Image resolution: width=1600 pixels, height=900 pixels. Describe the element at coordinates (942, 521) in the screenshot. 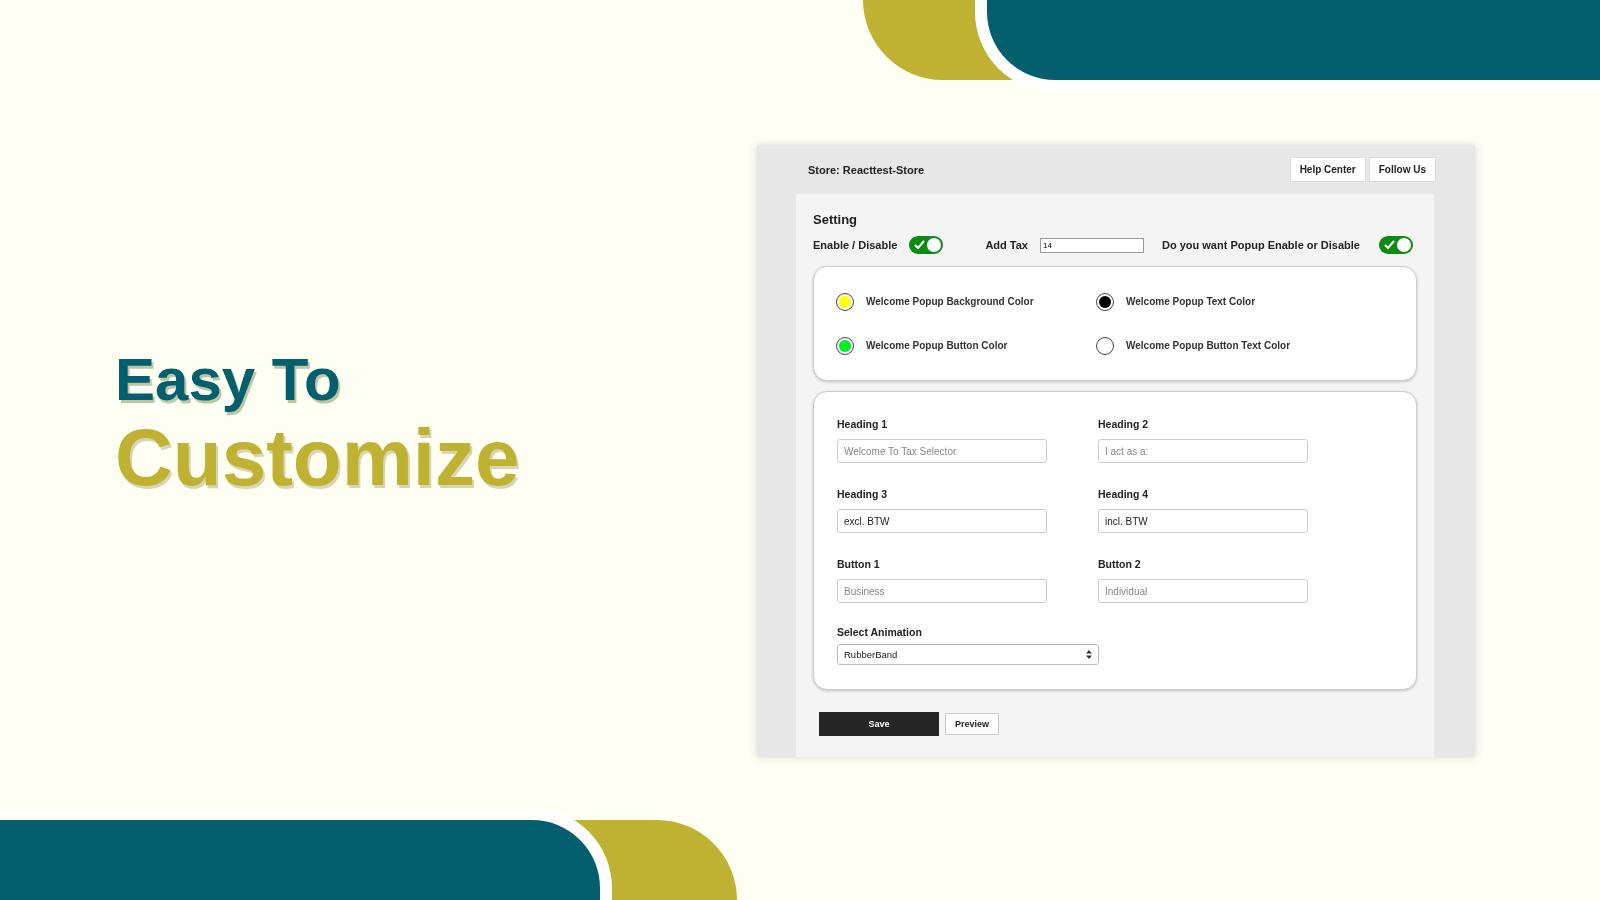

I see `text-input: excl. BTW` at that location.